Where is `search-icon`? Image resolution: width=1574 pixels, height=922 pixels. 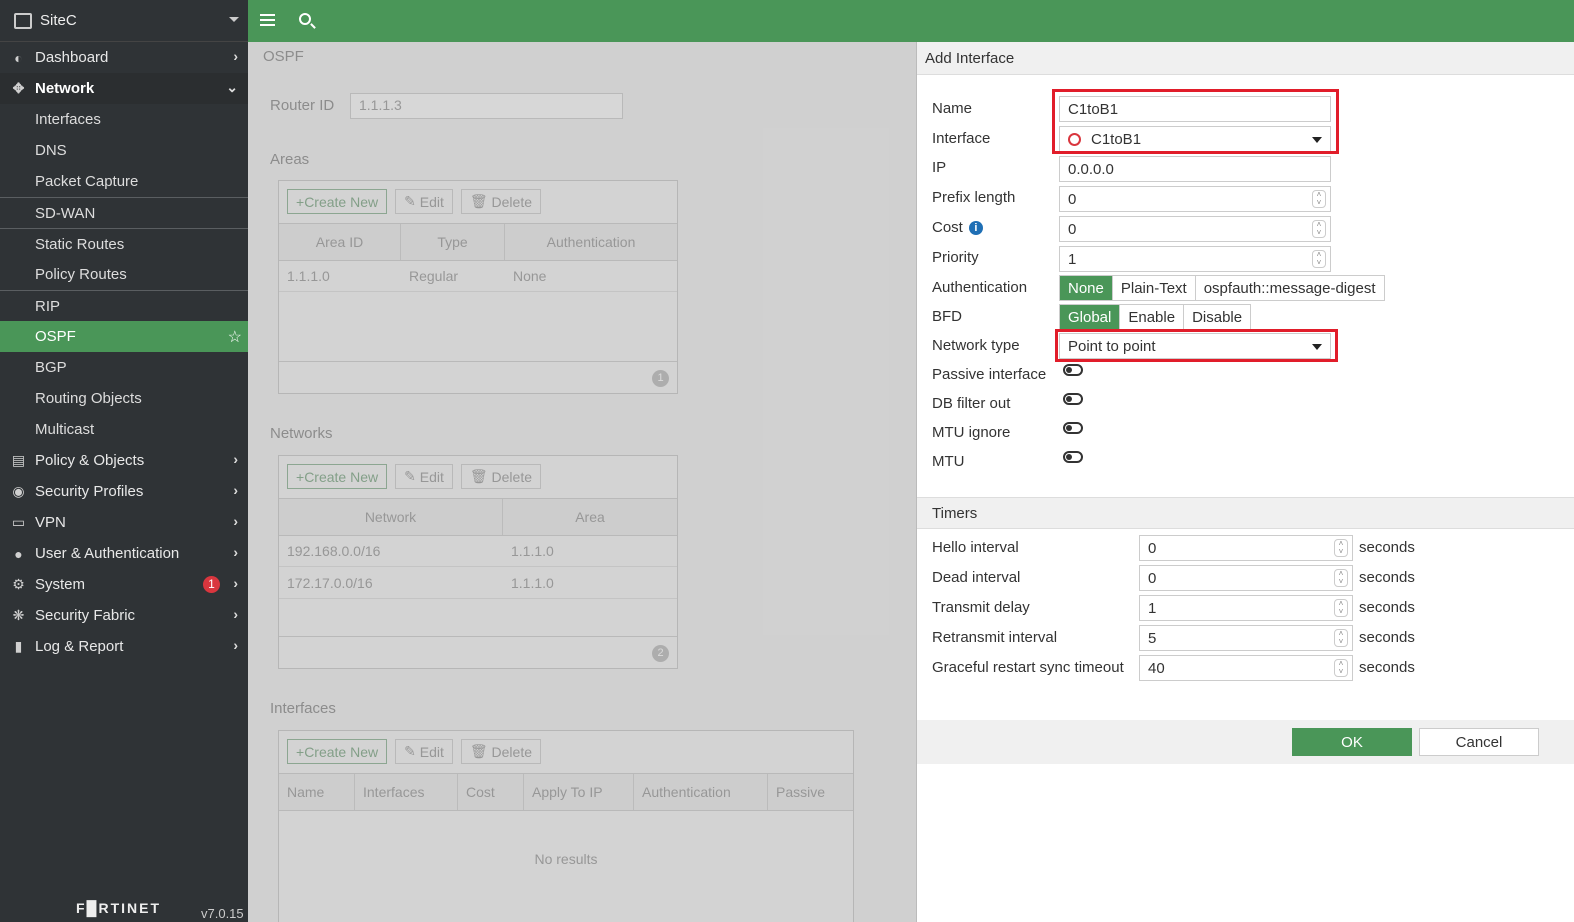
search-icon is located at coordinates (305, 19).